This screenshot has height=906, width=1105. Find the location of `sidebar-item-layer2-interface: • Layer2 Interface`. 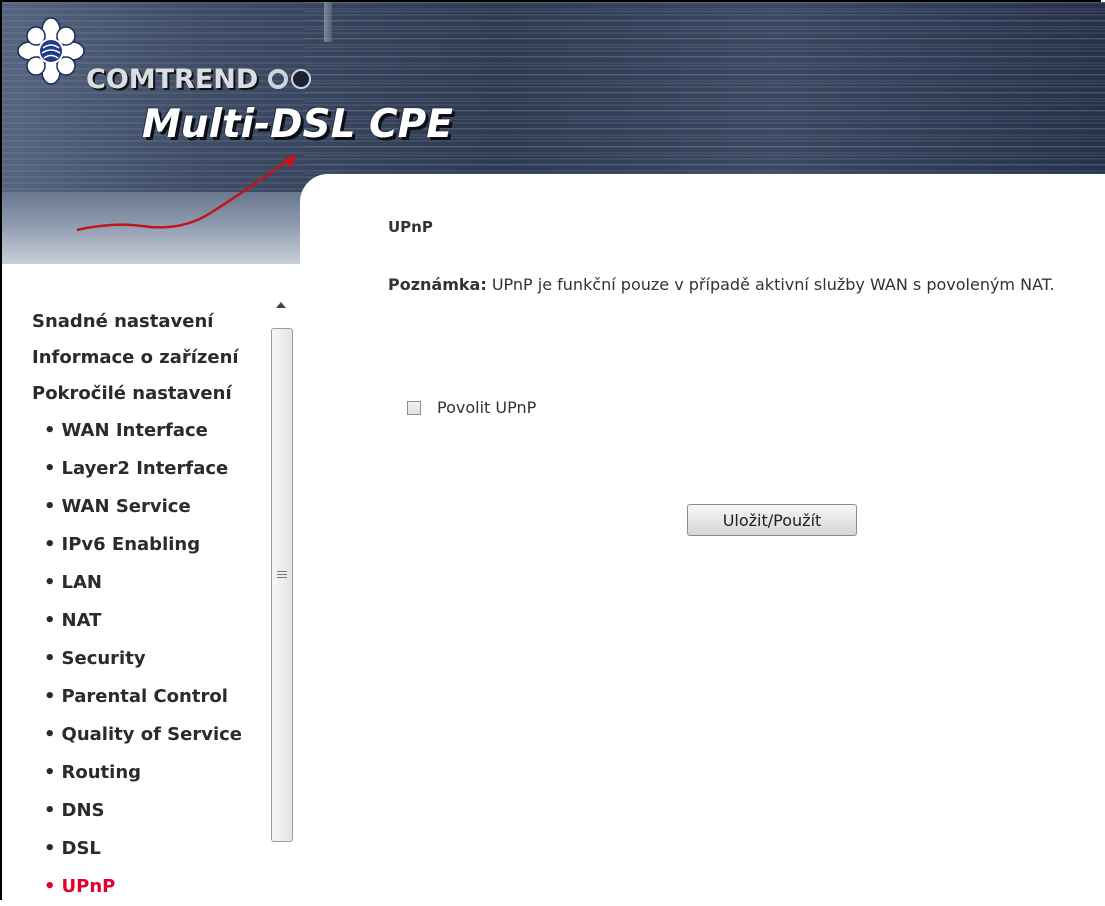

sidebar-item-layer2-interface: • Layer2 Interface is located at coordinates (150, 469).